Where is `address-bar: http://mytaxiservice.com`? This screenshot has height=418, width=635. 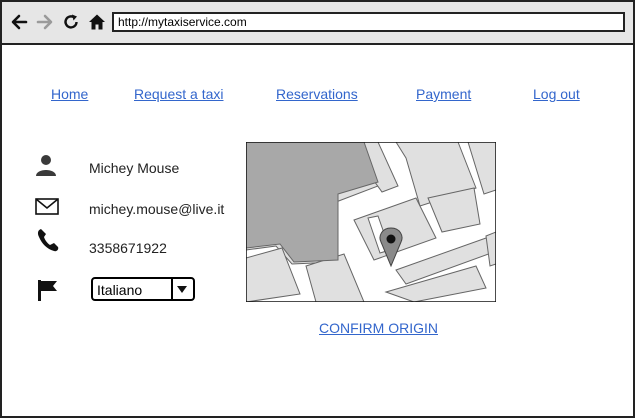 address-bar: http://mytaxiservice.com is located at coordinates (368, 22).